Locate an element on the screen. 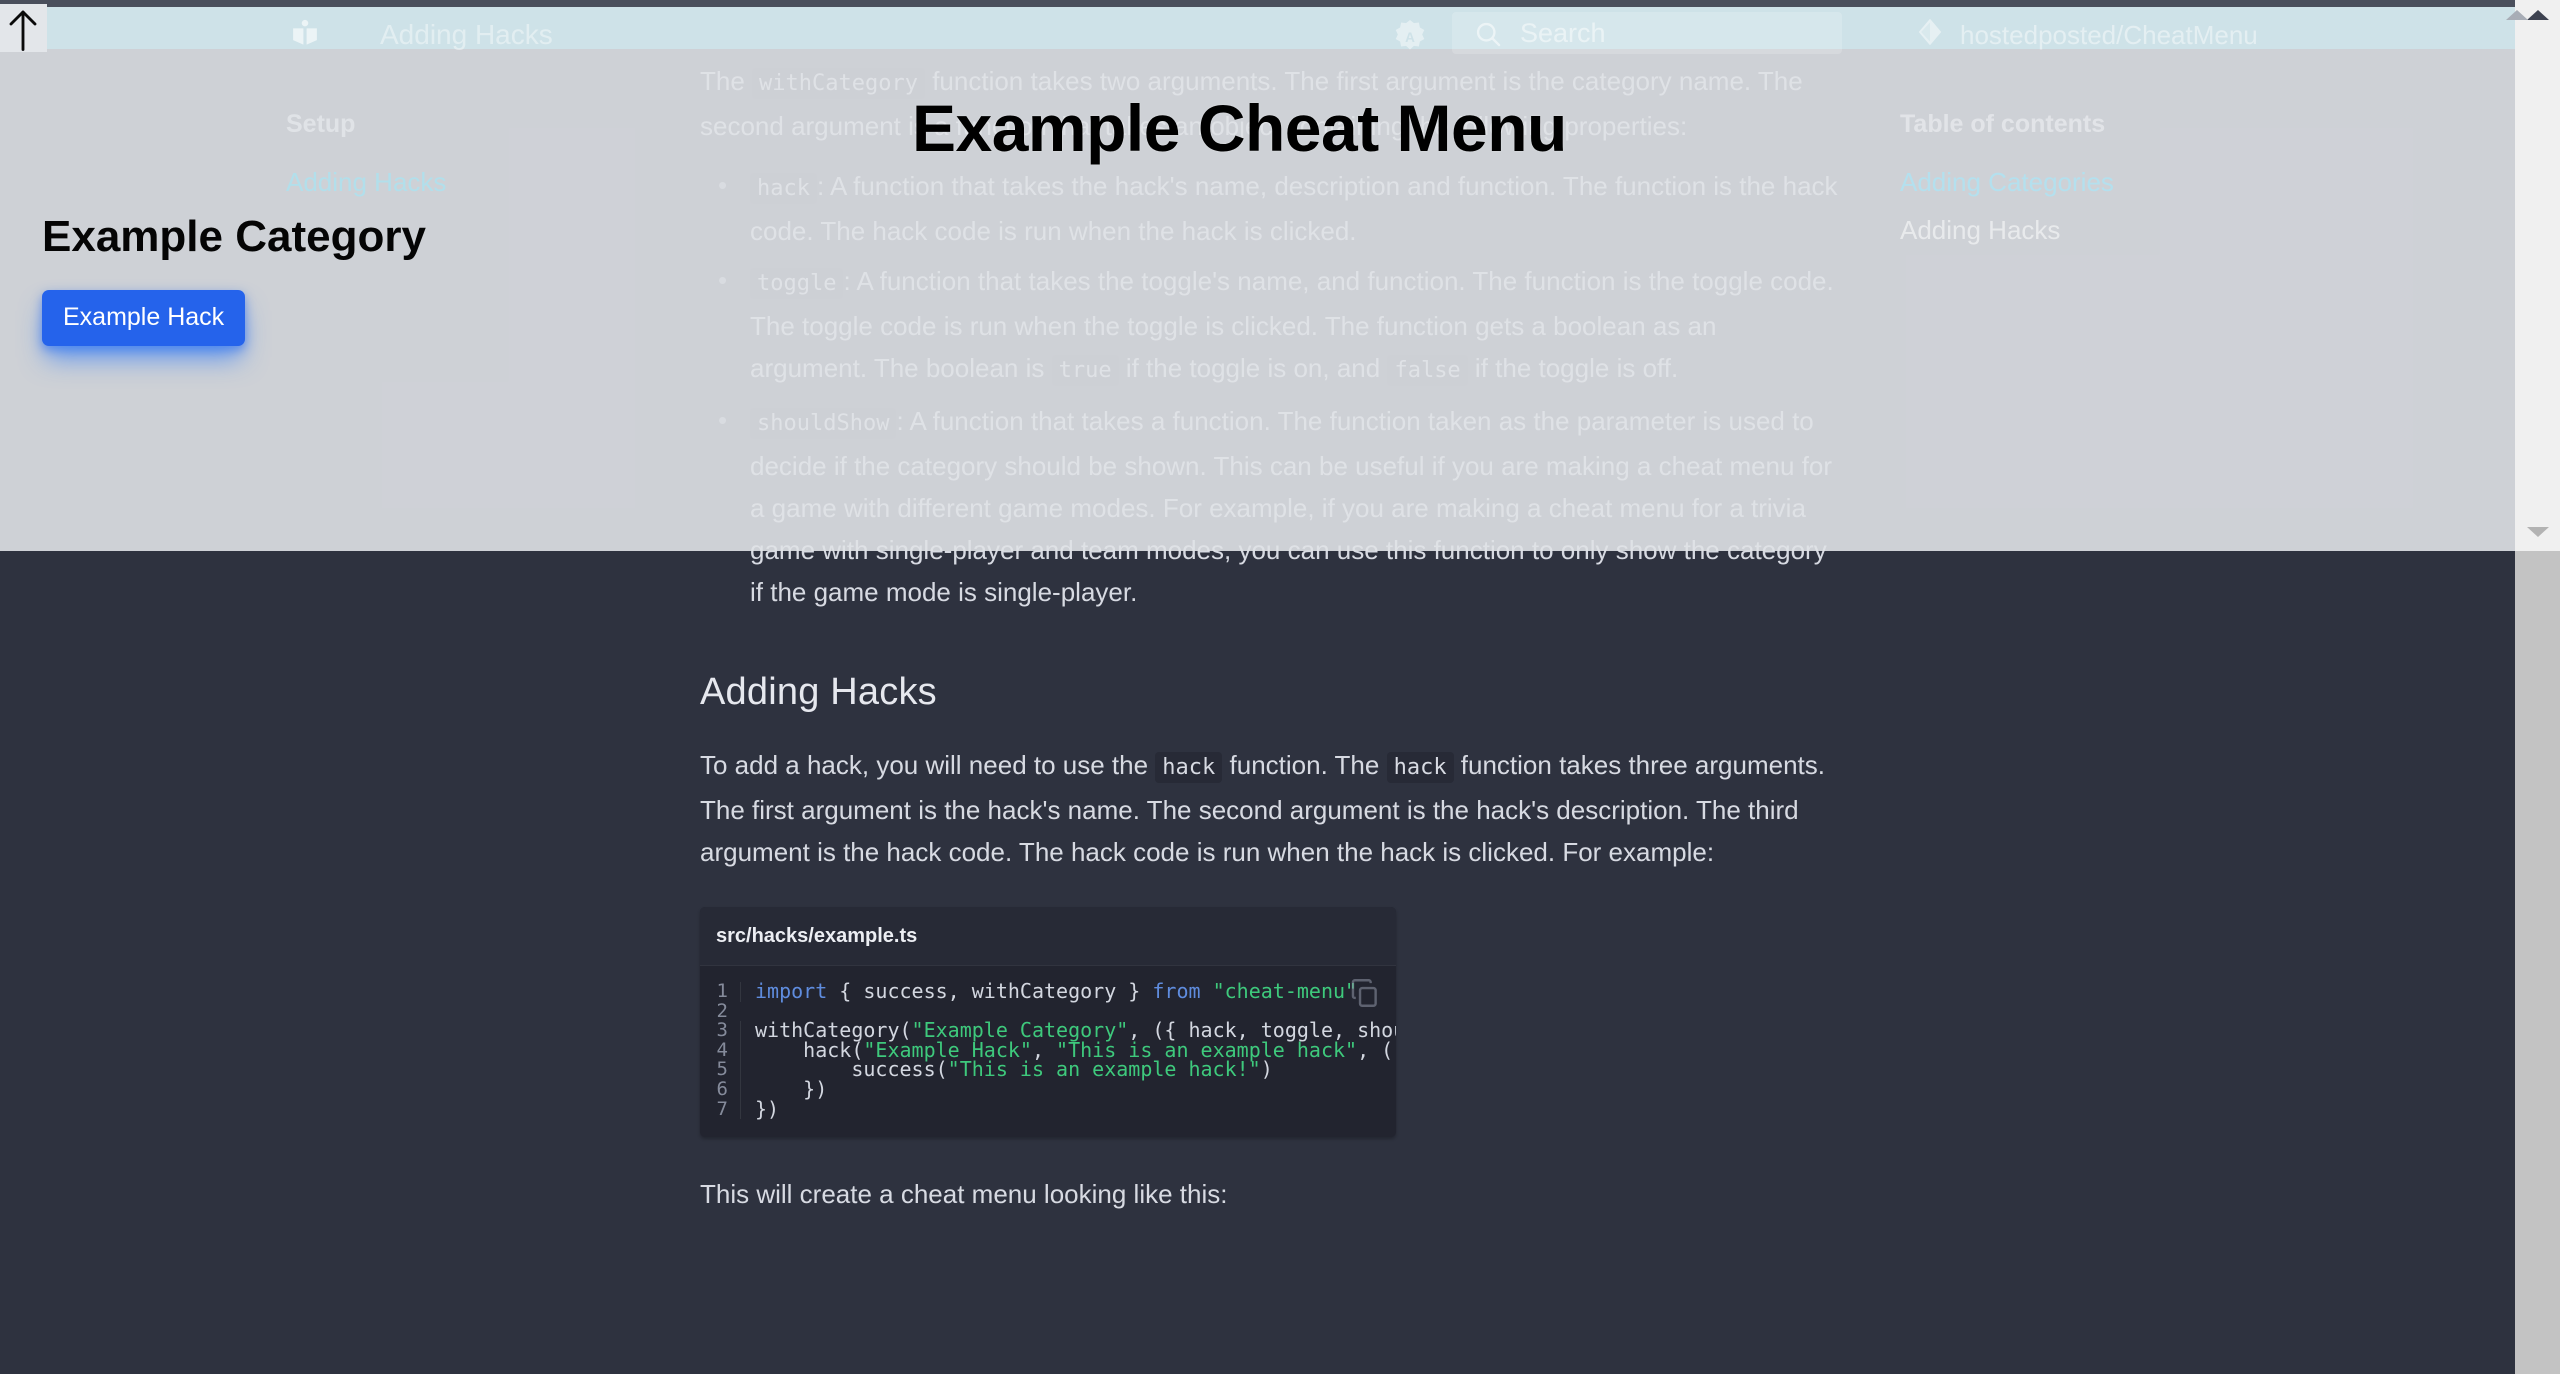 This screenshot has width=2560, height=1374. code-line-number: 1 is located at coordinates (722, 991).